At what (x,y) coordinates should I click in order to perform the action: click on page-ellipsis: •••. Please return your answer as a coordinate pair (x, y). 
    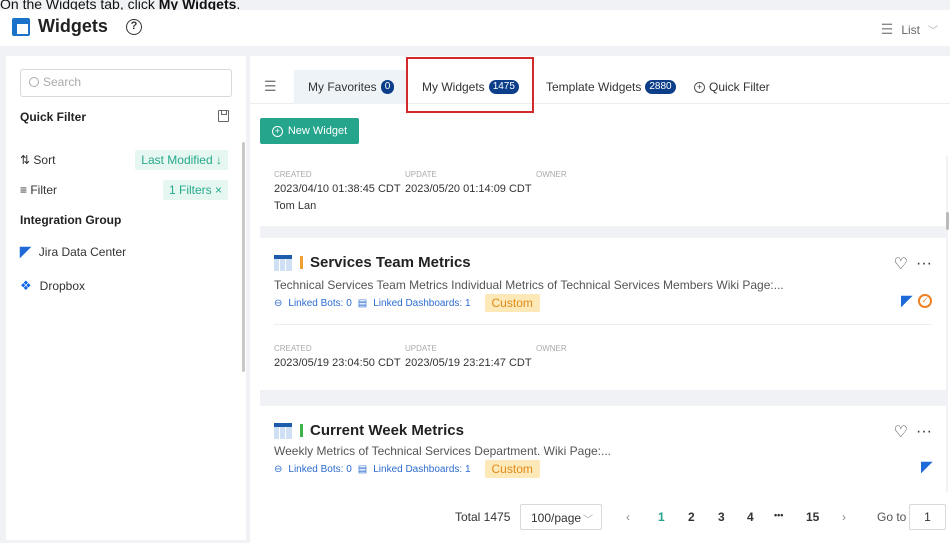
    Looking at the image, I should click on (778, 515).